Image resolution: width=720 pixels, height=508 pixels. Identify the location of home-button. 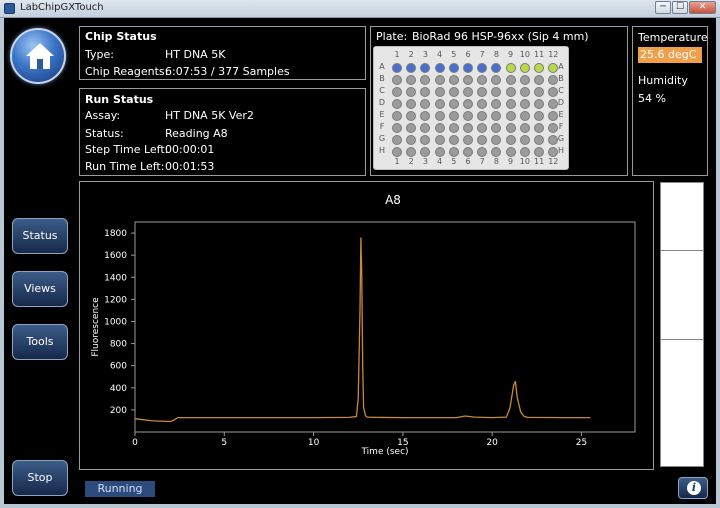
(38, 56).